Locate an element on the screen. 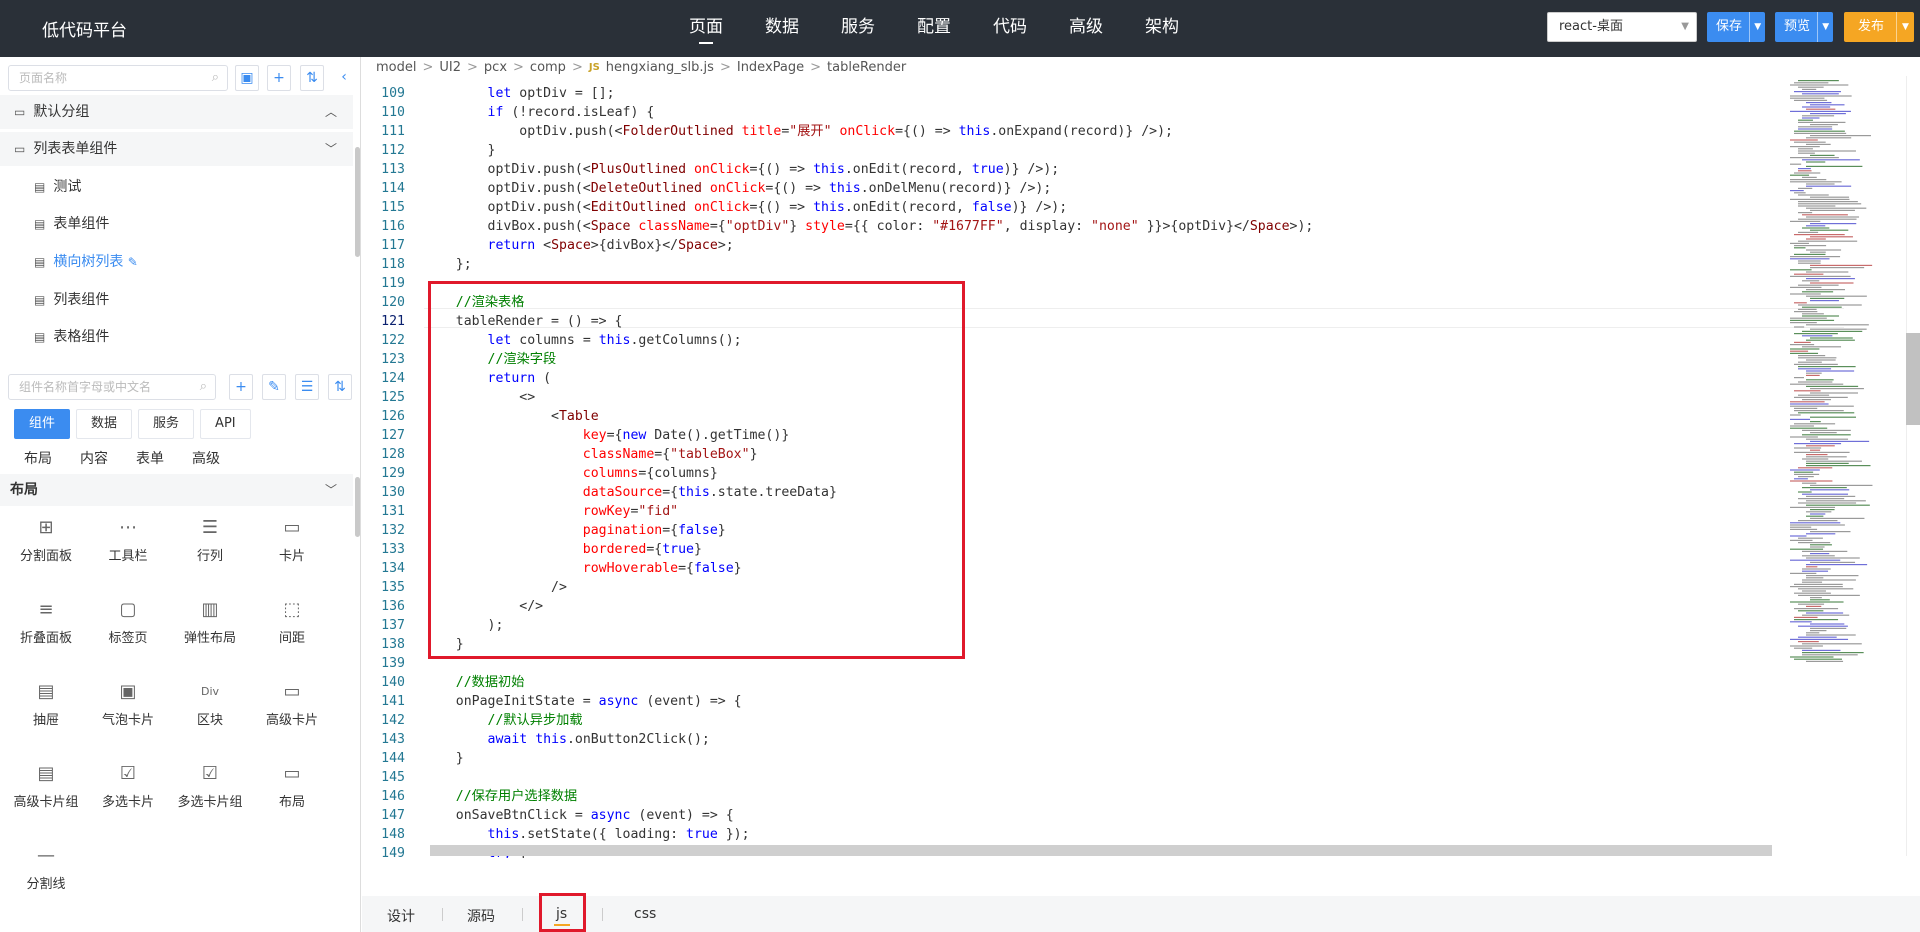 This screenshot has width=1920, height=932. preview-dropdown-icon: ▼ is located at coordinates (1825, 27).